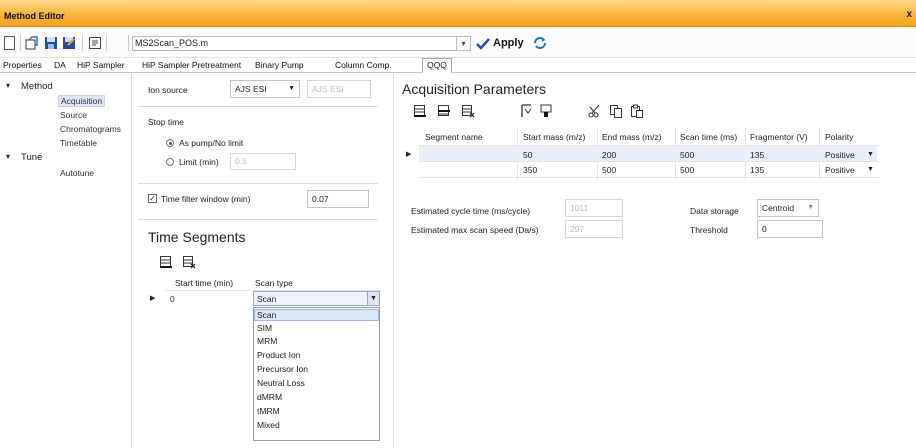 Image resolution: width=916 pixels, height=448 pixels. I want to click on tree-tune: Tune, so click(31, 157).